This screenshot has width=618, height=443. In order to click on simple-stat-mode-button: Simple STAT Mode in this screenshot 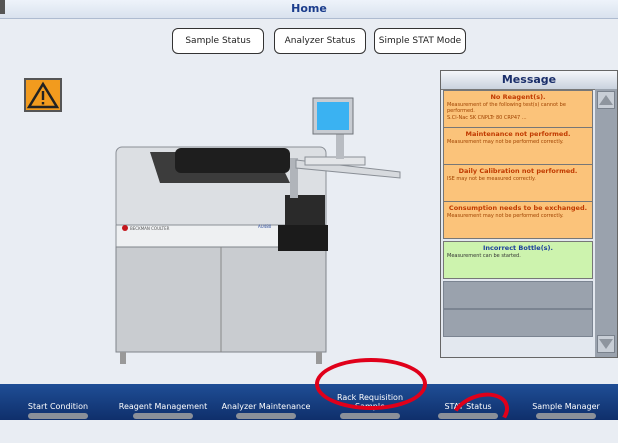, I will do `click(420, 41)`.